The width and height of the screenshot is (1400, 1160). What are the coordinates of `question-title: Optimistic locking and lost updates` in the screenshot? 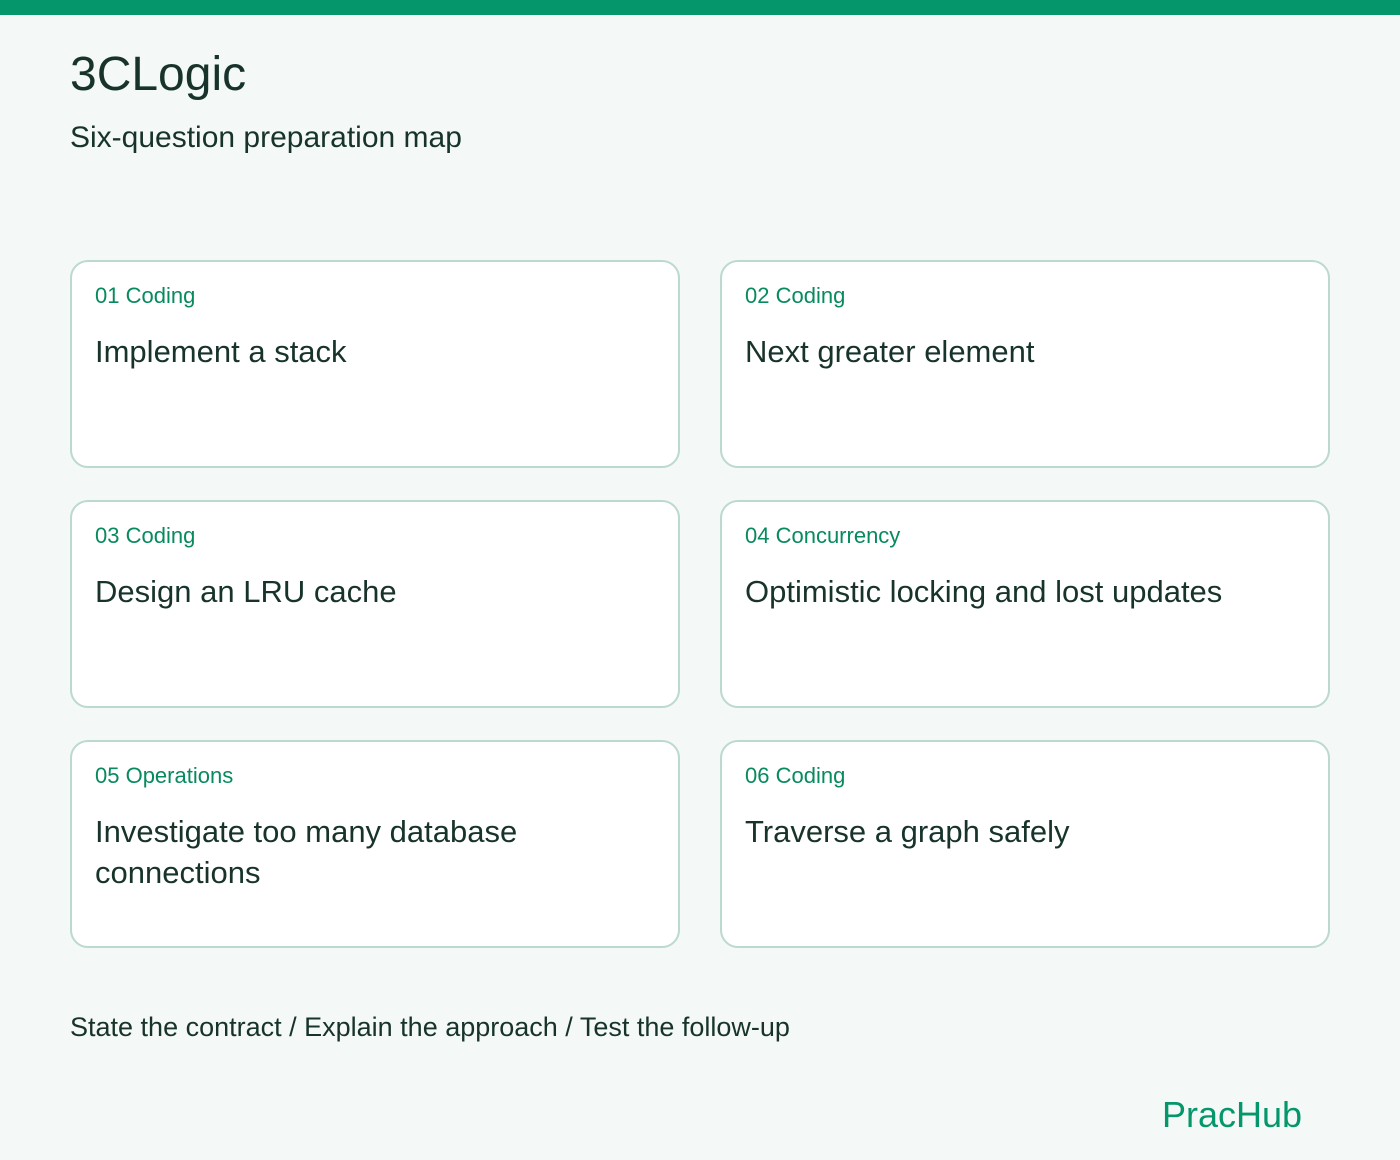 It's located at (984, 591).